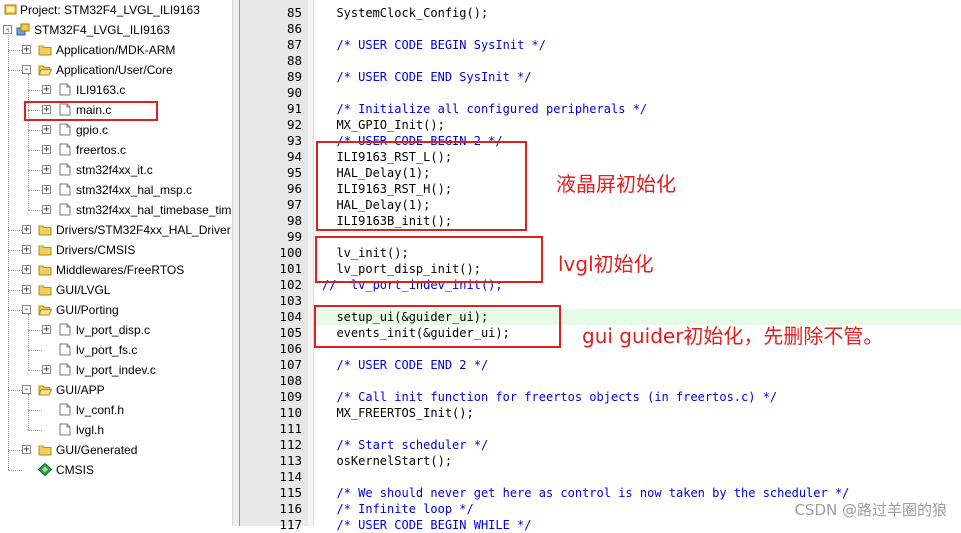 The width and height of the screenshot is (961, 533). I want to click on code-line: MX_GPIO_Init();, so click(383, 125).